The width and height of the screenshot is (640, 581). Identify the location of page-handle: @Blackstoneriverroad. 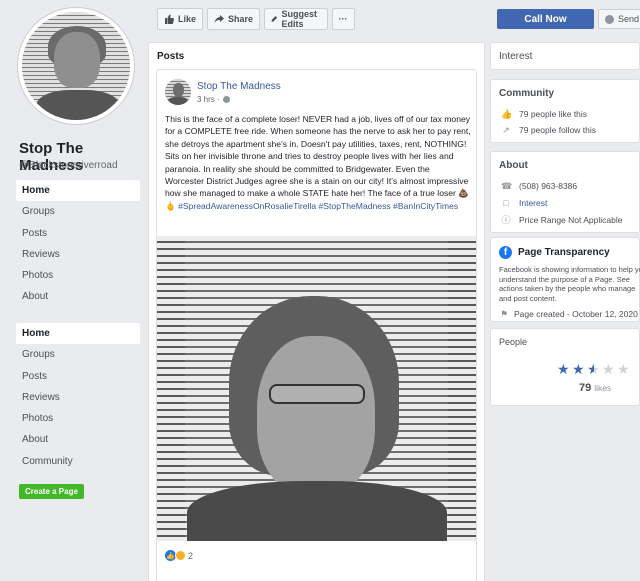
(68, 165).